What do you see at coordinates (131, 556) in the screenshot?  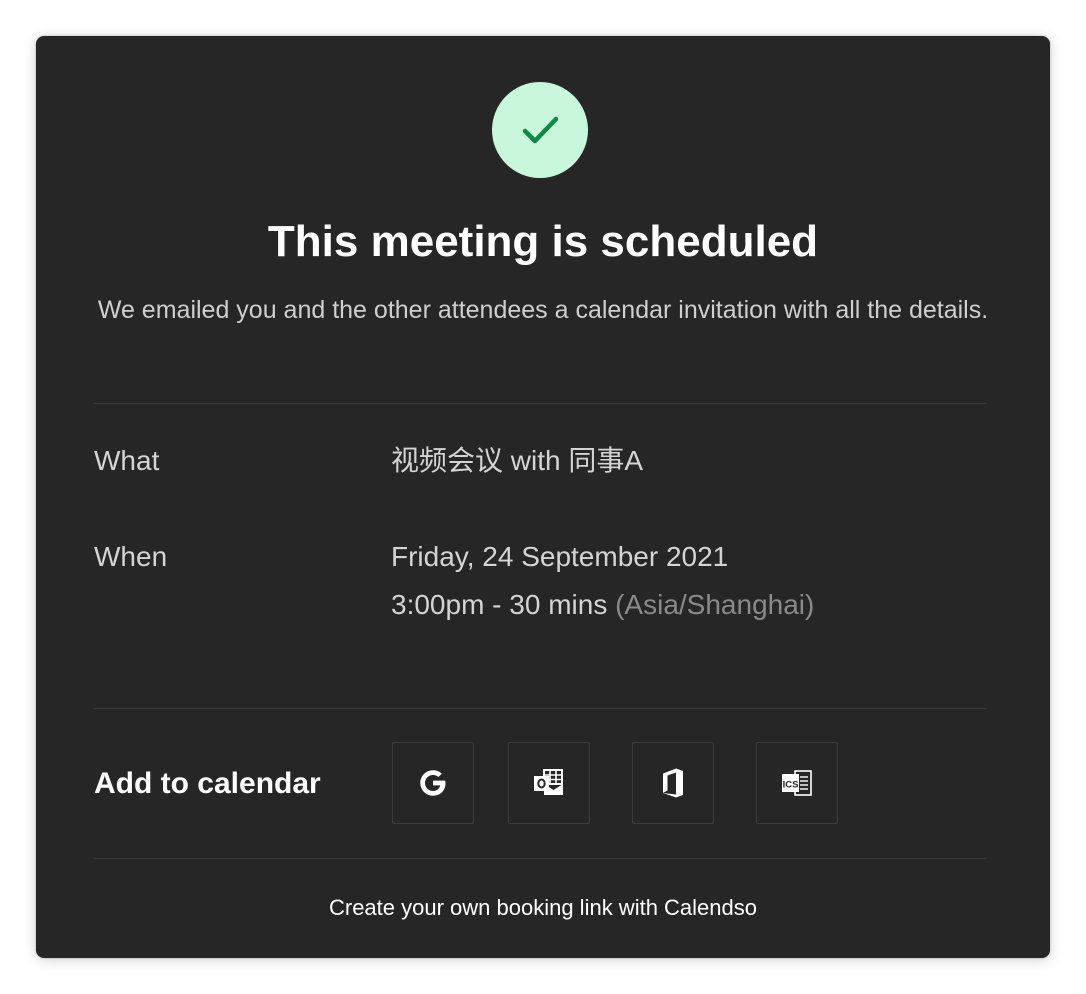 I see `when-label: When` at bounding box center [131, 556].